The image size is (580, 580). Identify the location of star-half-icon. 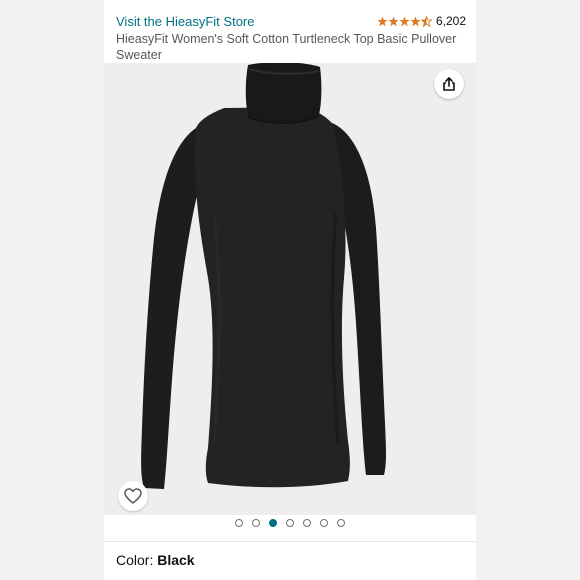
(426, 21).